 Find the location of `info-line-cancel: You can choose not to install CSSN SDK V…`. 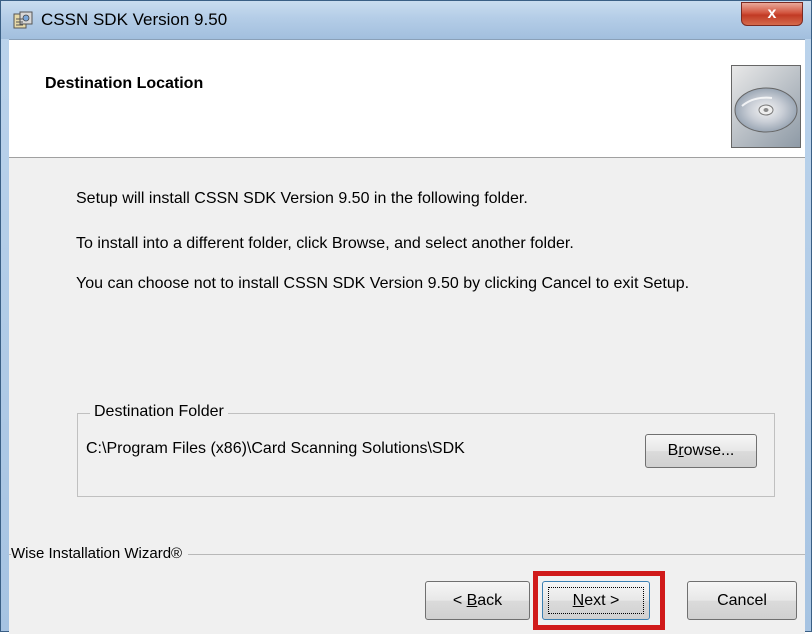

info-line-cancel: You can choose not to install CSSN SDK V… is located at coordinates (383, 283).